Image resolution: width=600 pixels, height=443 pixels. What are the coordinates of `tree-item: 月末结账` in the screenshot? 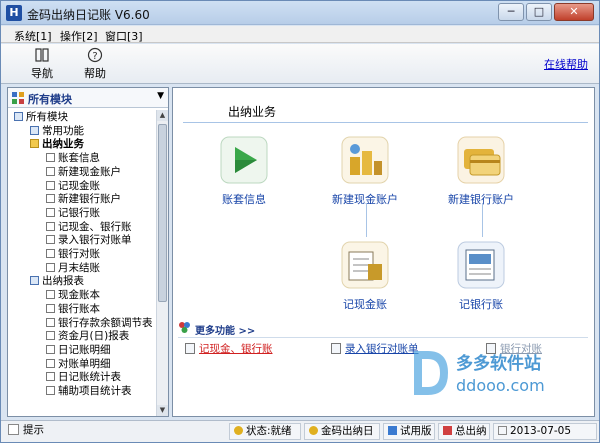 It's located at (73, 268).